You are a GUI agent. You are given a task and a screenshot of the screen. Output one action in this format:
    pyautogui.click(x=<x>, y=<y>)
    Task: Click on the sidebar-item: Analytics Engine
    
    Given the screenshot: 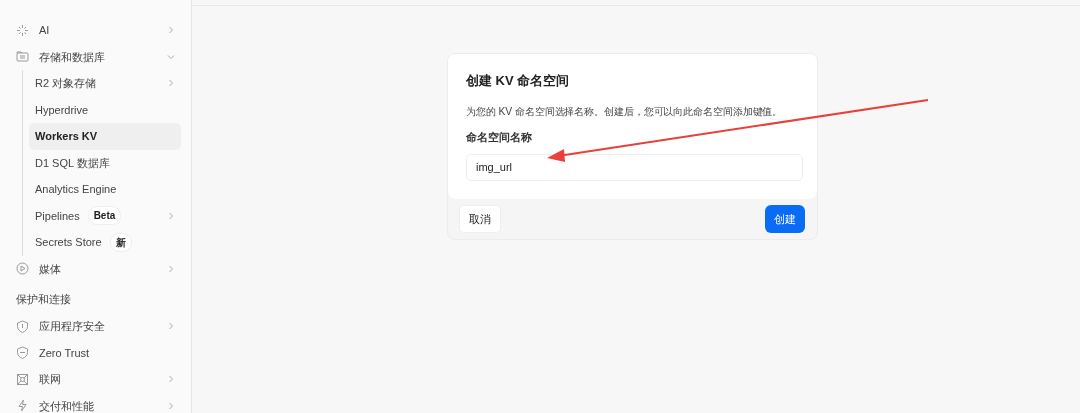 What is the action you would take?
    pyautogui.click(x=105, y=189)
    